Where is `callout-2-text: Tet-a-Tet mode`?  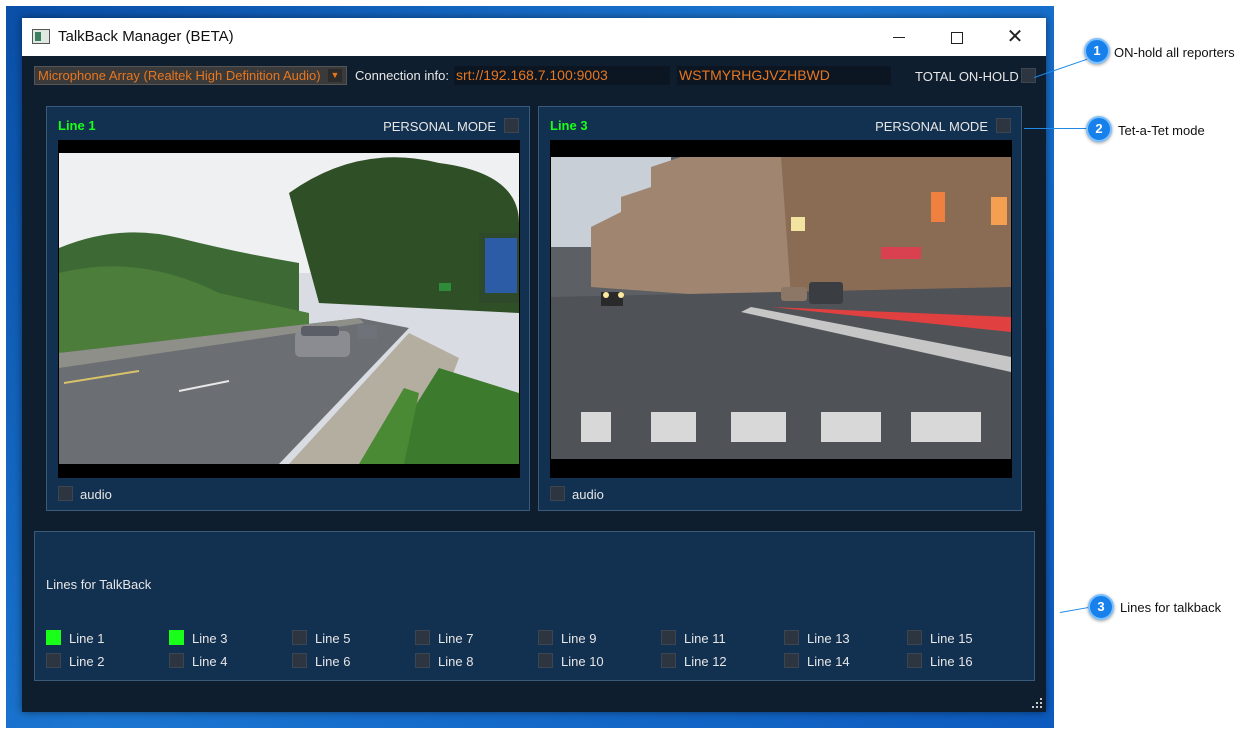 callout-2-text: Tet-a-Tet mode is located at coordinates (1161, 130).